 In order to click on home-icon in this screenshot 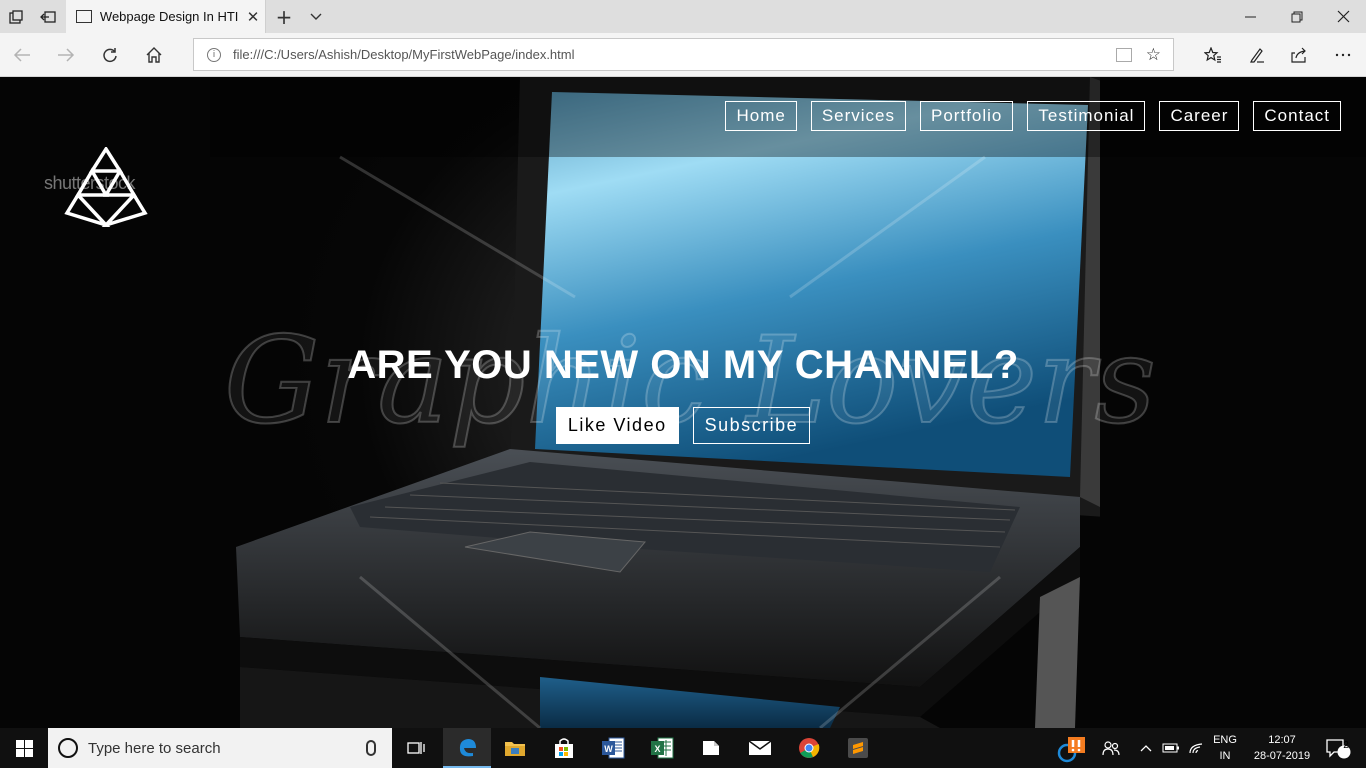, I will do `click(154, 55)`.